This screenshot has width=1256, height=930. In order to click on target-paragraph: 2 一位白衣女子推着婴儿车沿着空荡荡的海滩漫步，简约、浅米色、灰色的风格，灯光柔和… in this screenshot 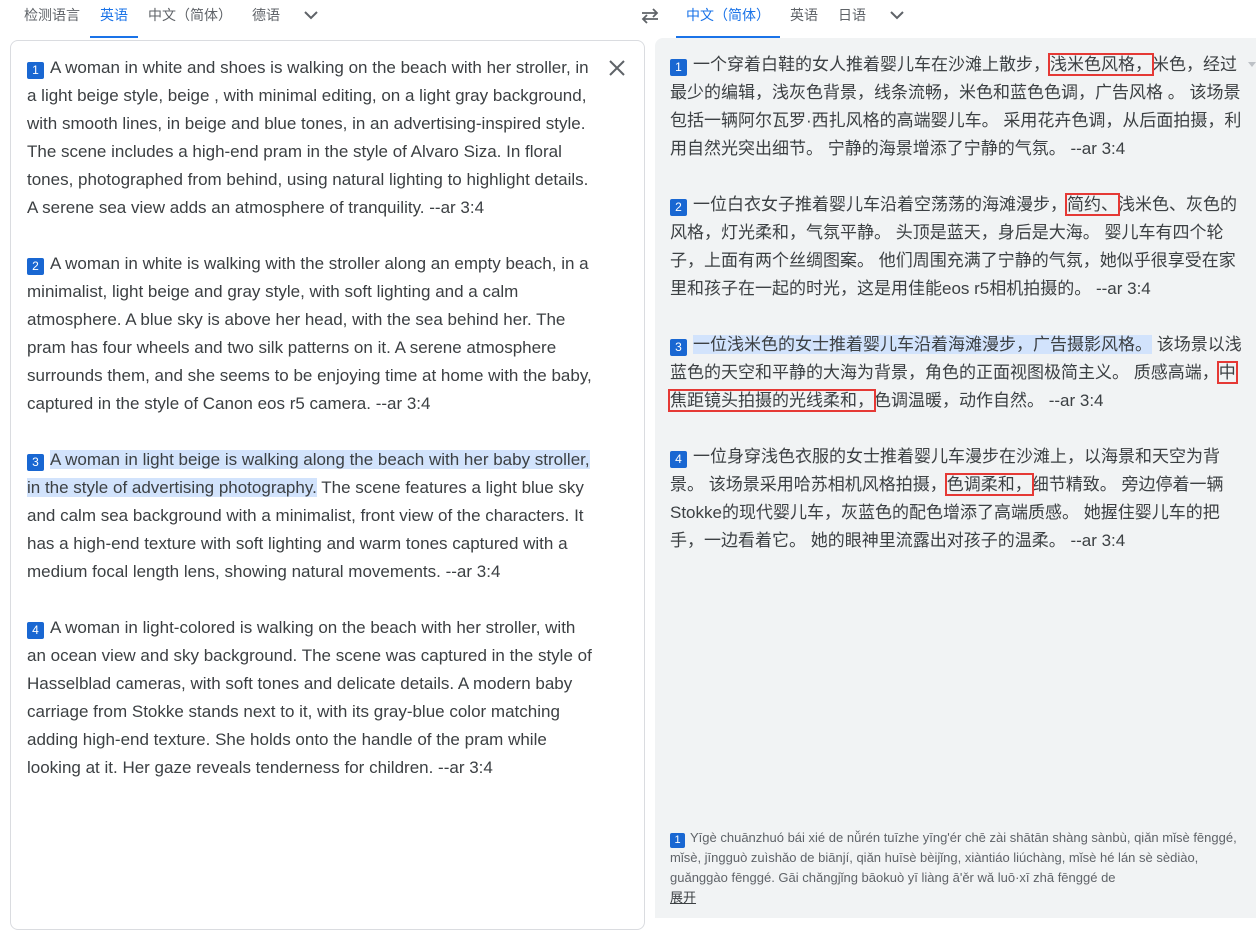, I will do `click(956, 247)`.